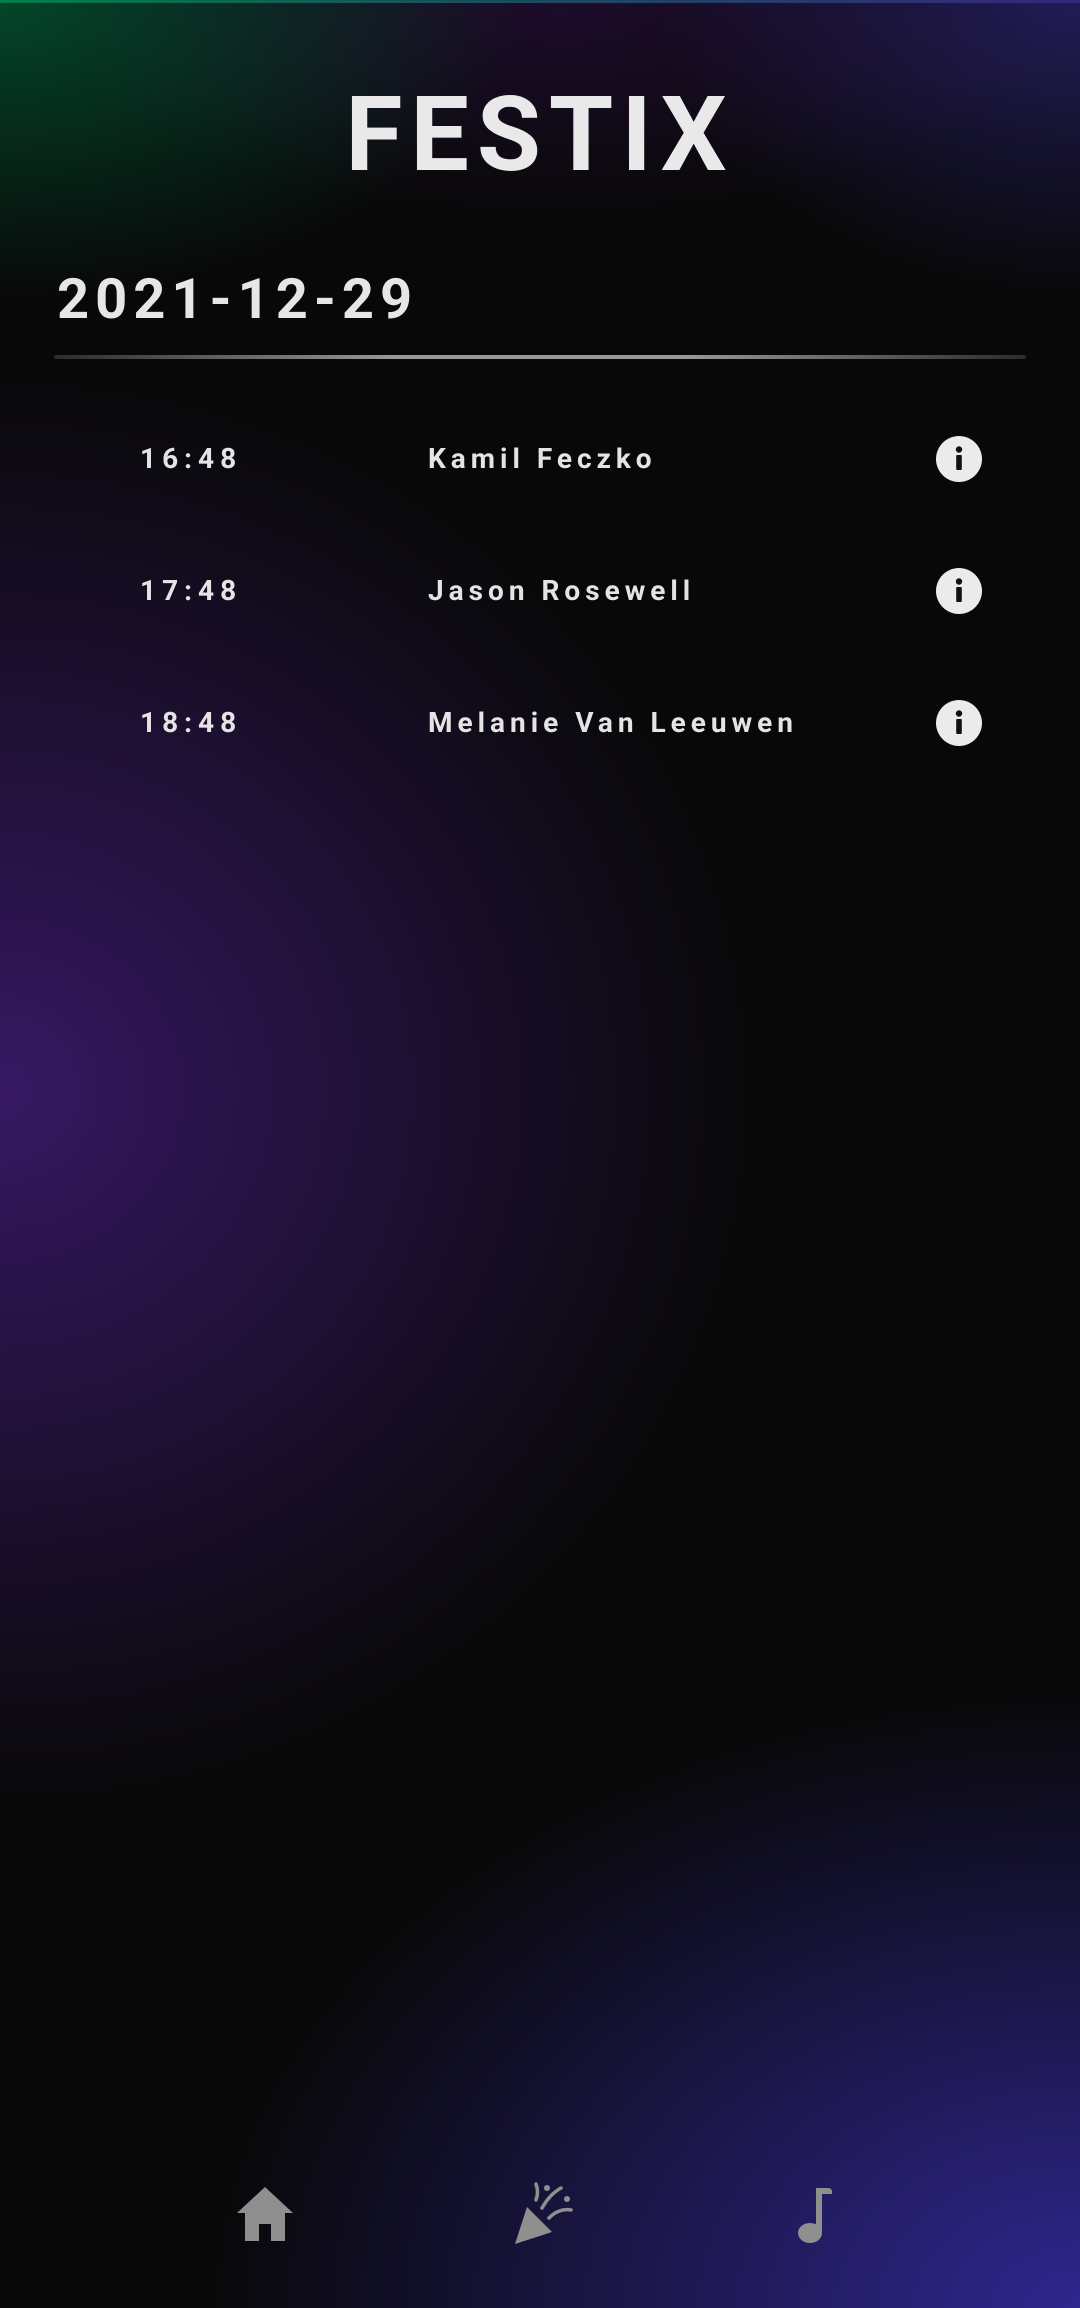 This screenshot has width=1080, height=2308. What do you see at coordinates (540, 357) in the screenshot?
I see `divider` at bounding box center [540, 357].